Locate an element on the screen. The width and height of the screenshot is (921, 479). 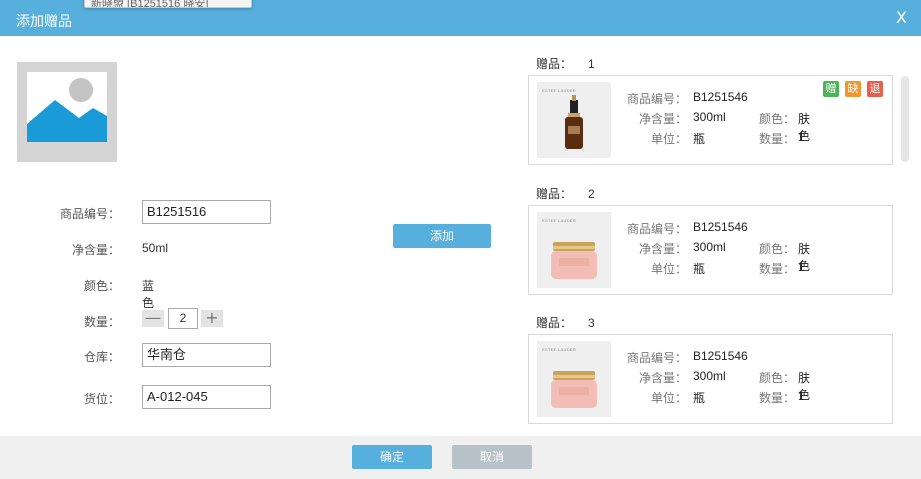
image-placeholder-icon is located at coordinates (67, 112).